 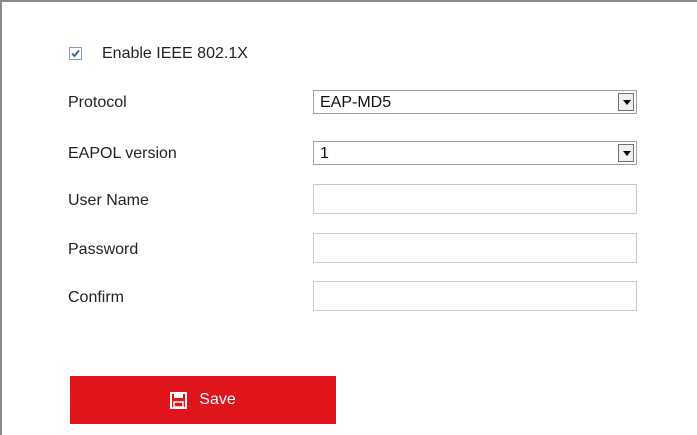 What do you see at coordinates (179, 400) in the screenshot?
I see `floppy-disk-icon` at bounding box center [179, 400].